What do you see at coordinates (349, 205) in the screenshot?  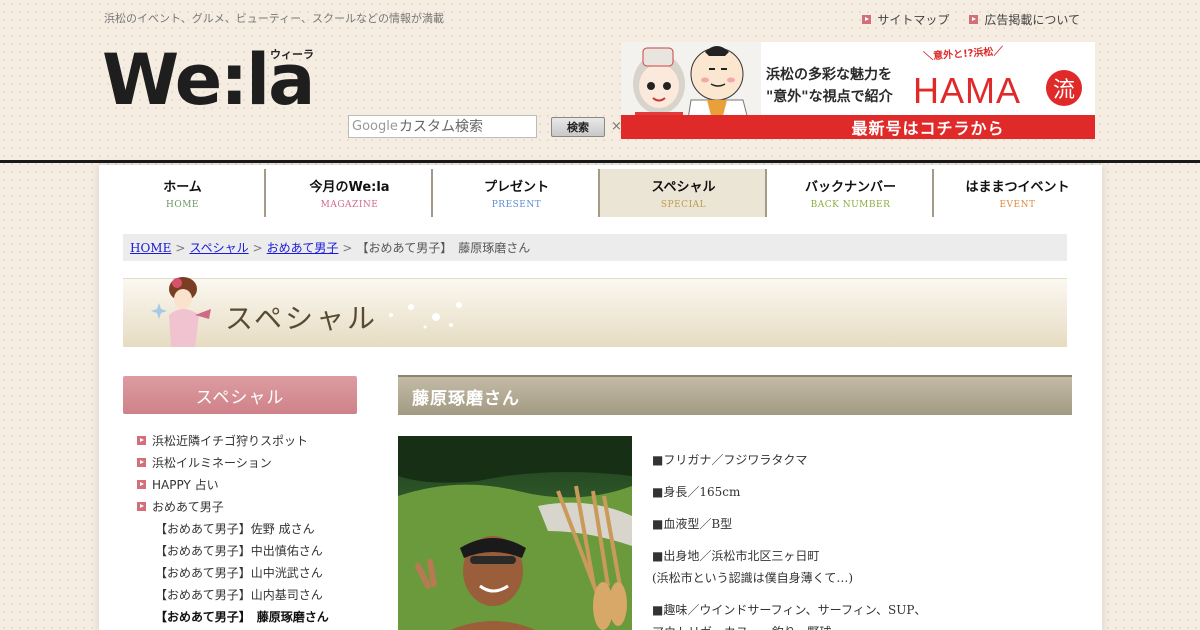 I see `nav-sublabel: MAGAZINE` at bounding box center [349, 205].